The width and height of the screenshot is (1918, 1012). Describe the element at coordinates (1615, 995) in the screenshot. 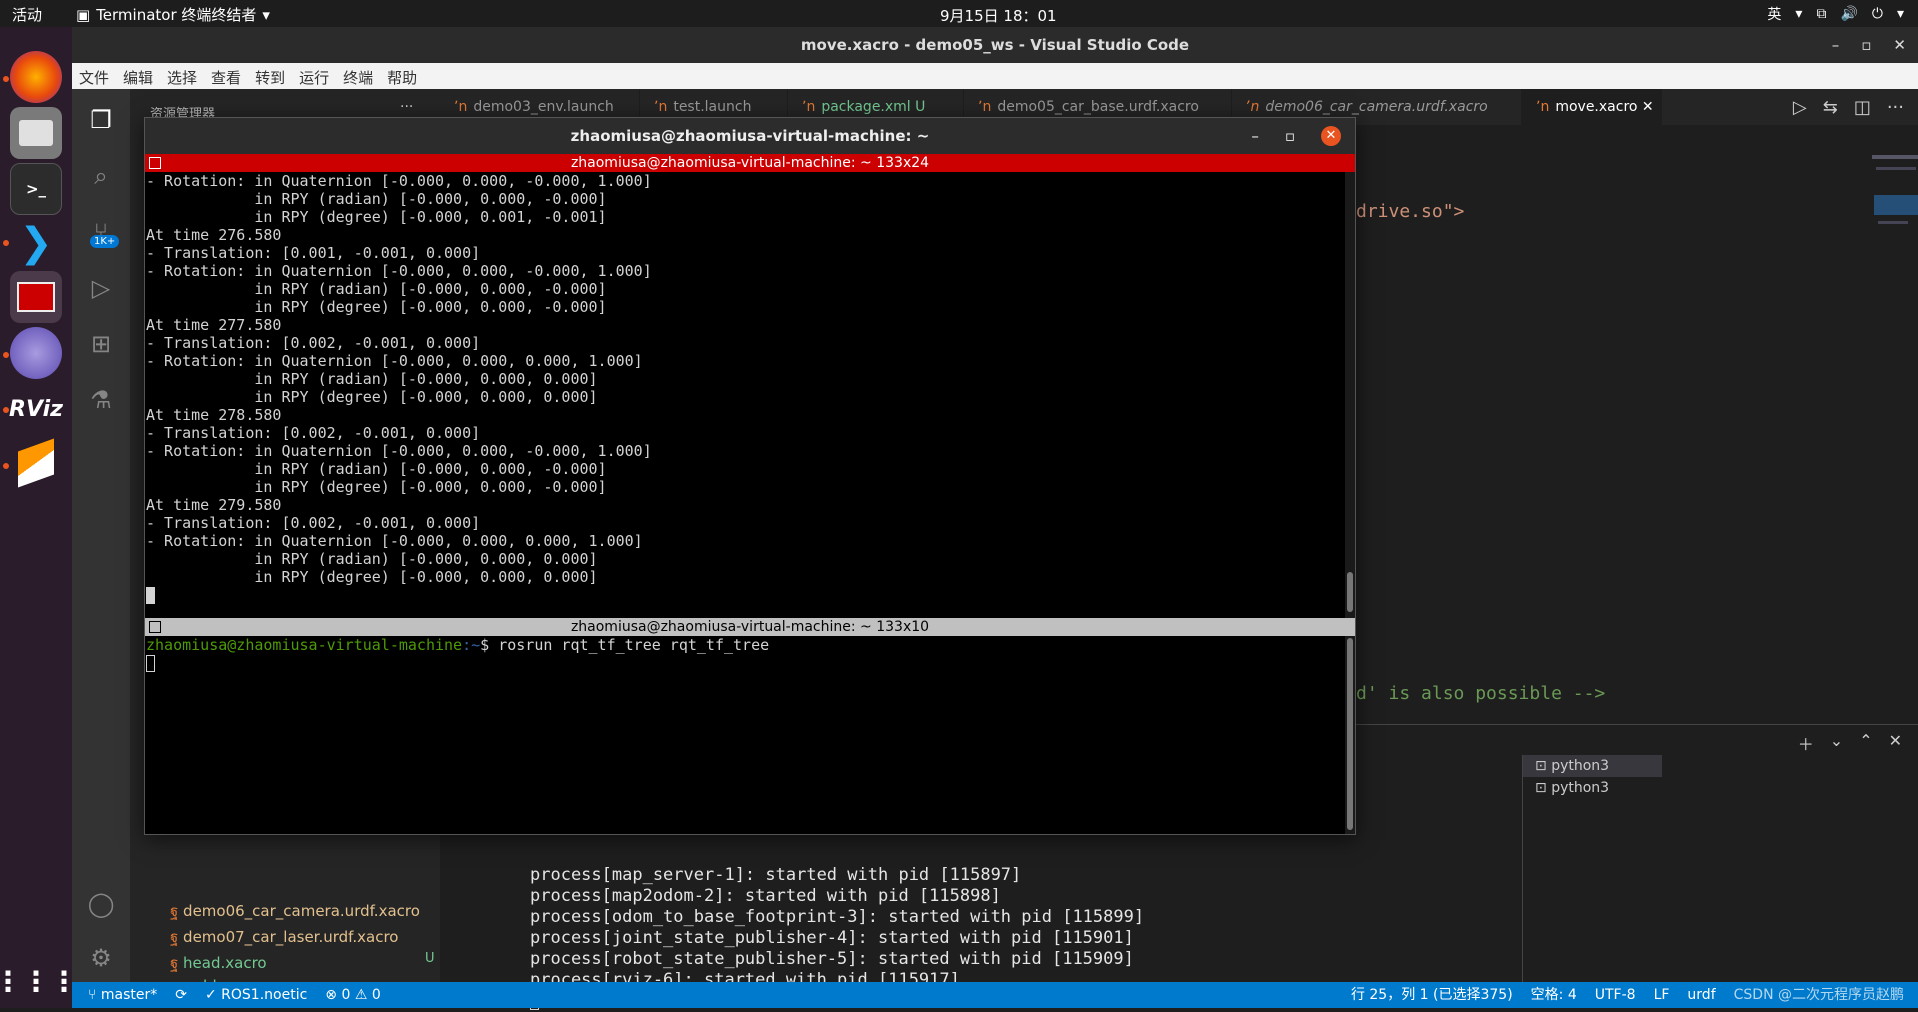

I see `encoding: UTF-8` at that location.